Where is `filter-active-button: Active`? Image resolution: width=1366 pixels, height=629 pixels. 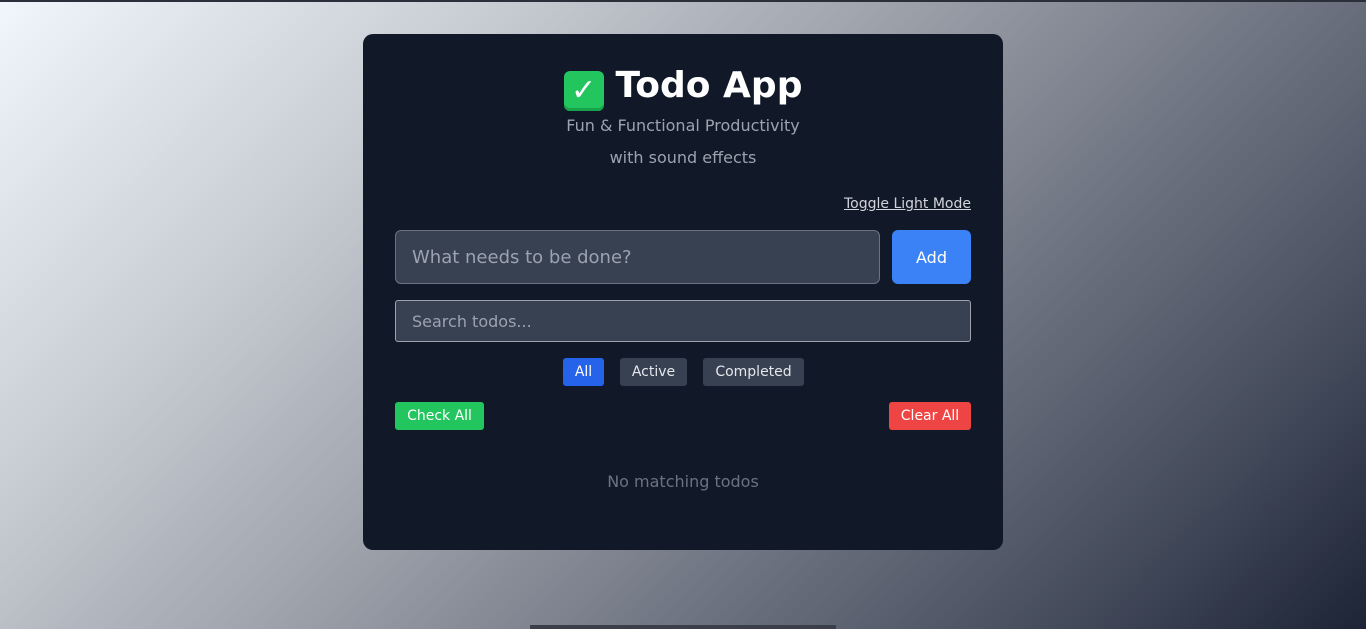 filter-active-button: Active is located at coordinates (653, 372).